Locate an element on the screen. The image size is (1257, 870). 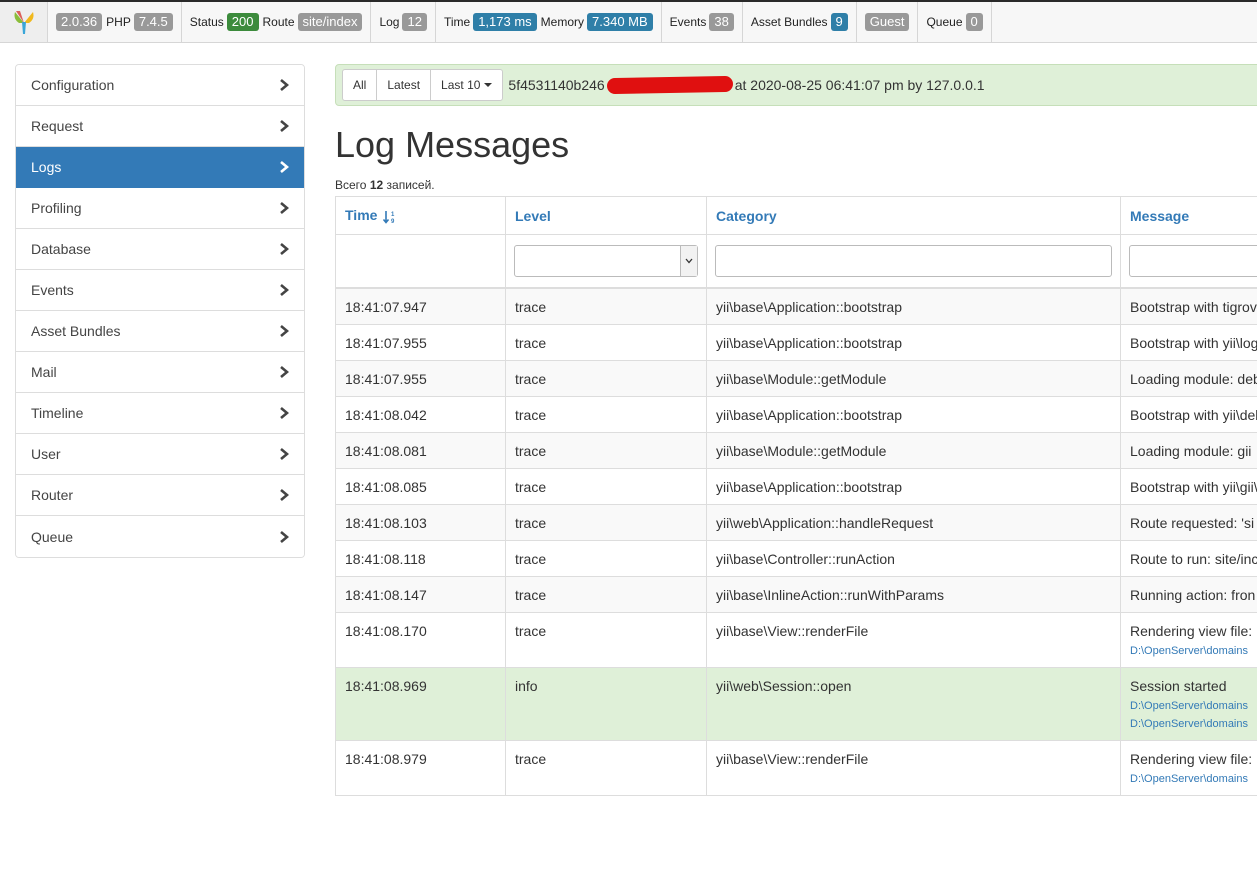
cell-message: Bootstrap with tigrov is located at coordinates (1188, 306).